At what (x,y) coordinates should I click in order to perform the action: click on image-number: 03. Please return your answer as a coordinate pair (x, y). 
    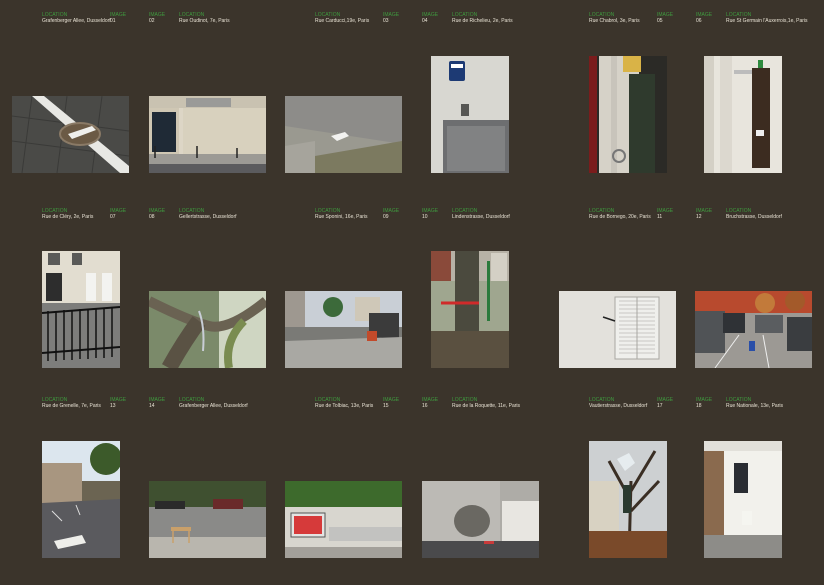
    Looking at the image, I should click on (386, 21).